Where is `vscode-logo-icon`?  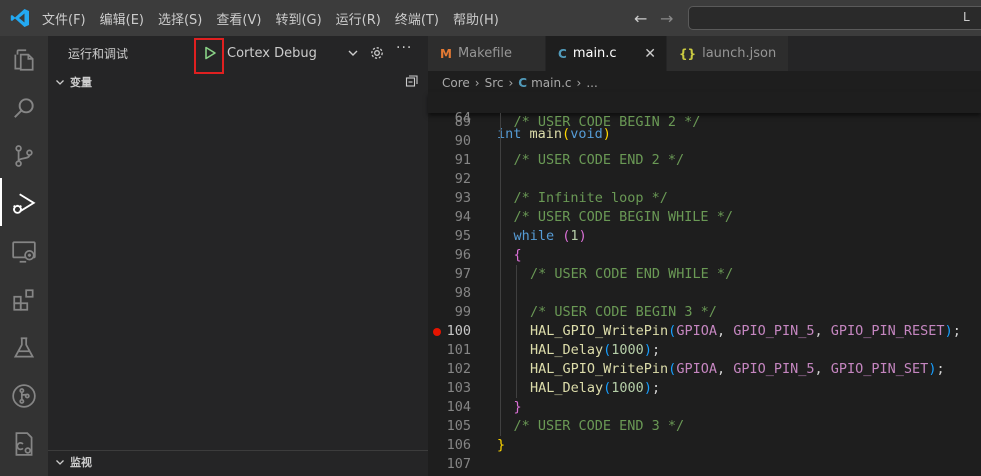
vscode-logo-icon is located at coordinates (20, 18).